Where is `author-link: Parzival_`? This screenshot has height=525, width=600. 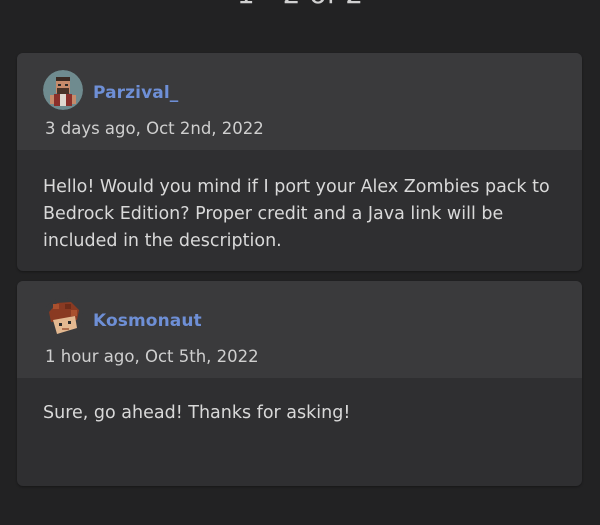 author-link: Parzival_ is located at coordinates (135, 93).